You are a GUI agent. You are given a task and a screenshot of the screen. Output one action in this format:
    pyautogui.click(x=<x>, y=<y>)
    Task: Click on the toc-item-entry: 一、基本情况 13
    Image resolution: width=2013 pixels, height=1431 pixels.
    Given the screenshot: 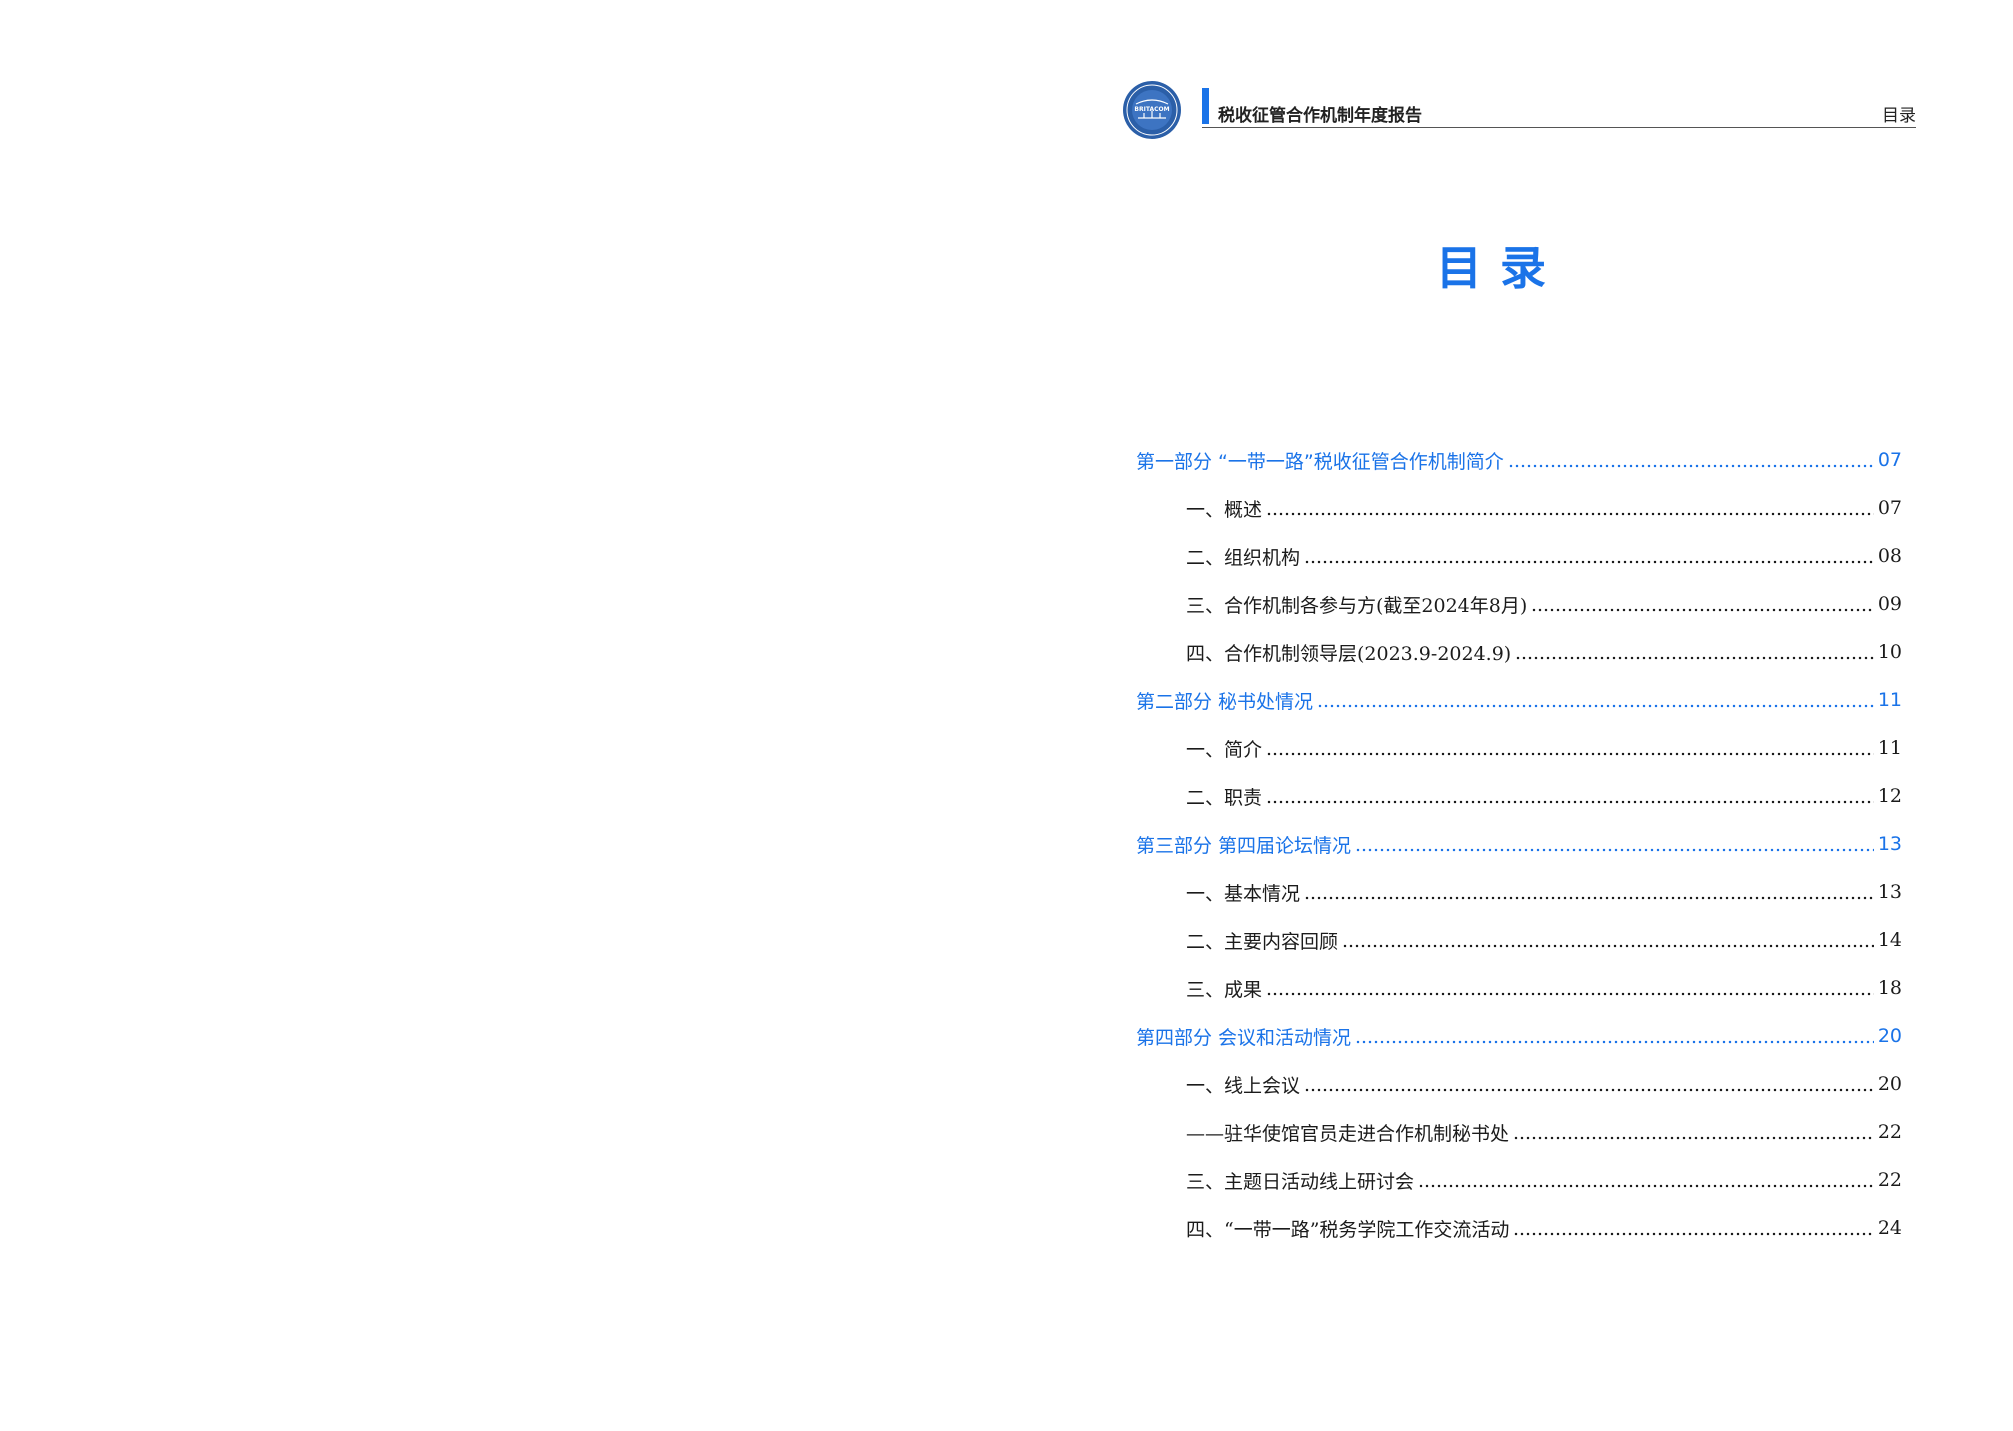 What is the action you would take?
    pyautogui.click(x=1519, y=892)
    